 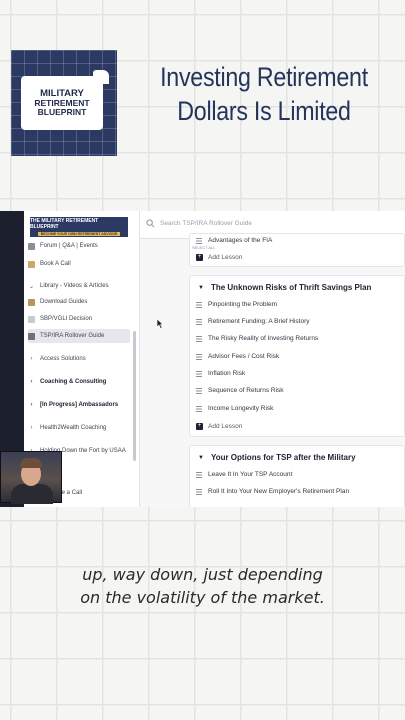 I want to click on lesson-item: Advisor Fees / Cost Risk, so click(x=237, y=356).